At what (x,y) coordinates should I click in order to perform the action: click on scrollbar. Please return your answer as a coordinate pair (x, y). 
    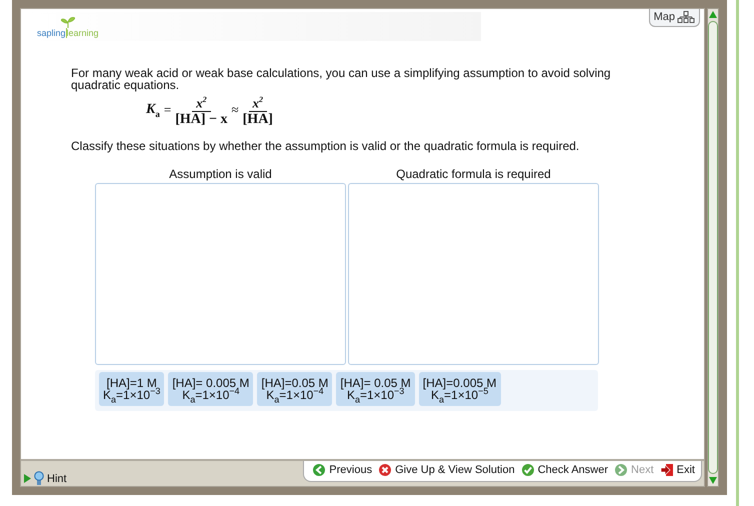
    Looking at the image, I should click on (713, 247).